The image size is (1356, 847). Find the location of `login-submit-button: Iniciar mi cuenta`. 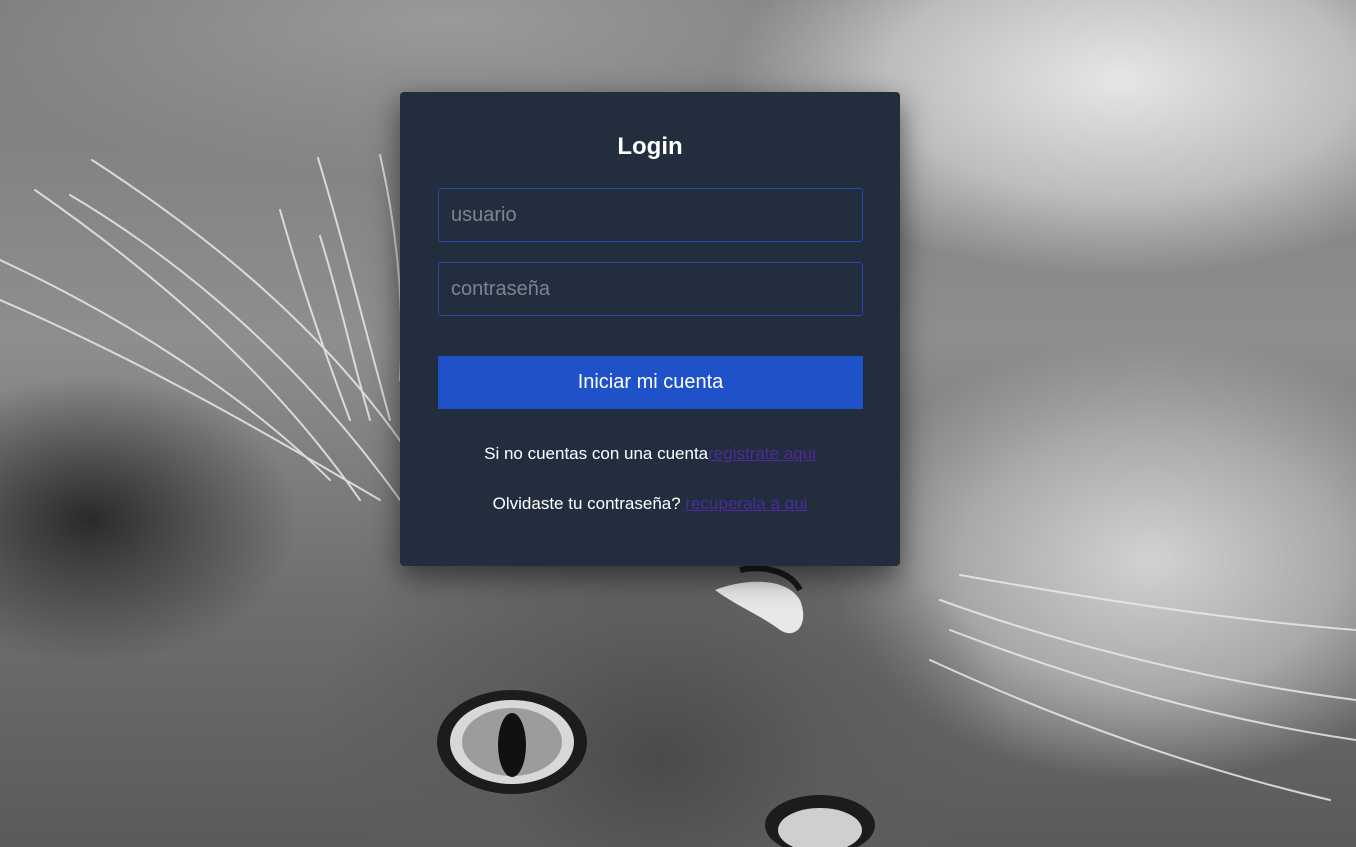

login-submit-button: Iniciar mi cuenta is located at coordinates (650, 382).